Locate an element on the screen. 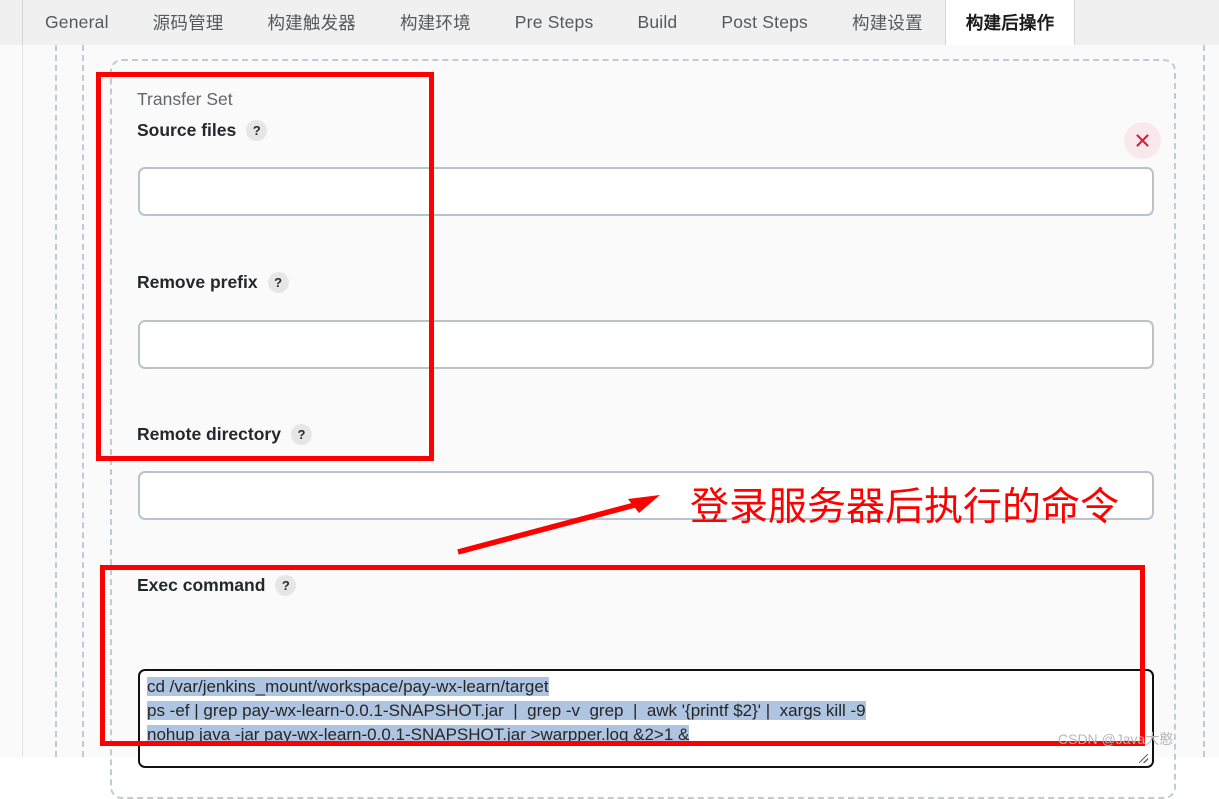  resize-handle-icon is located at coordinates (1143, 758).